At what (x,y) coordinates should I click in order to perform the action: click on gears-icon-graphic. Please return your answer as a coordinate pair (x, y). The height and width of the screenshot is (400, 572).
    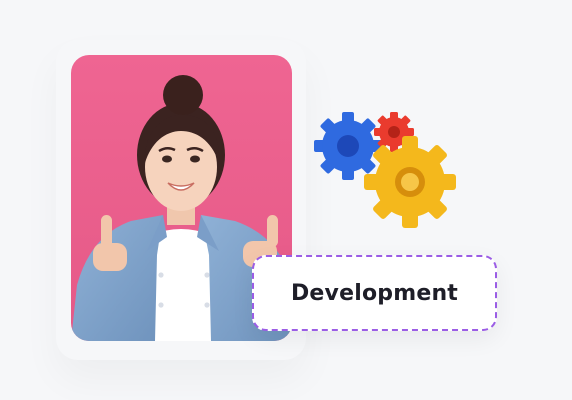
    Looking at the image, I should click on (385, 170).